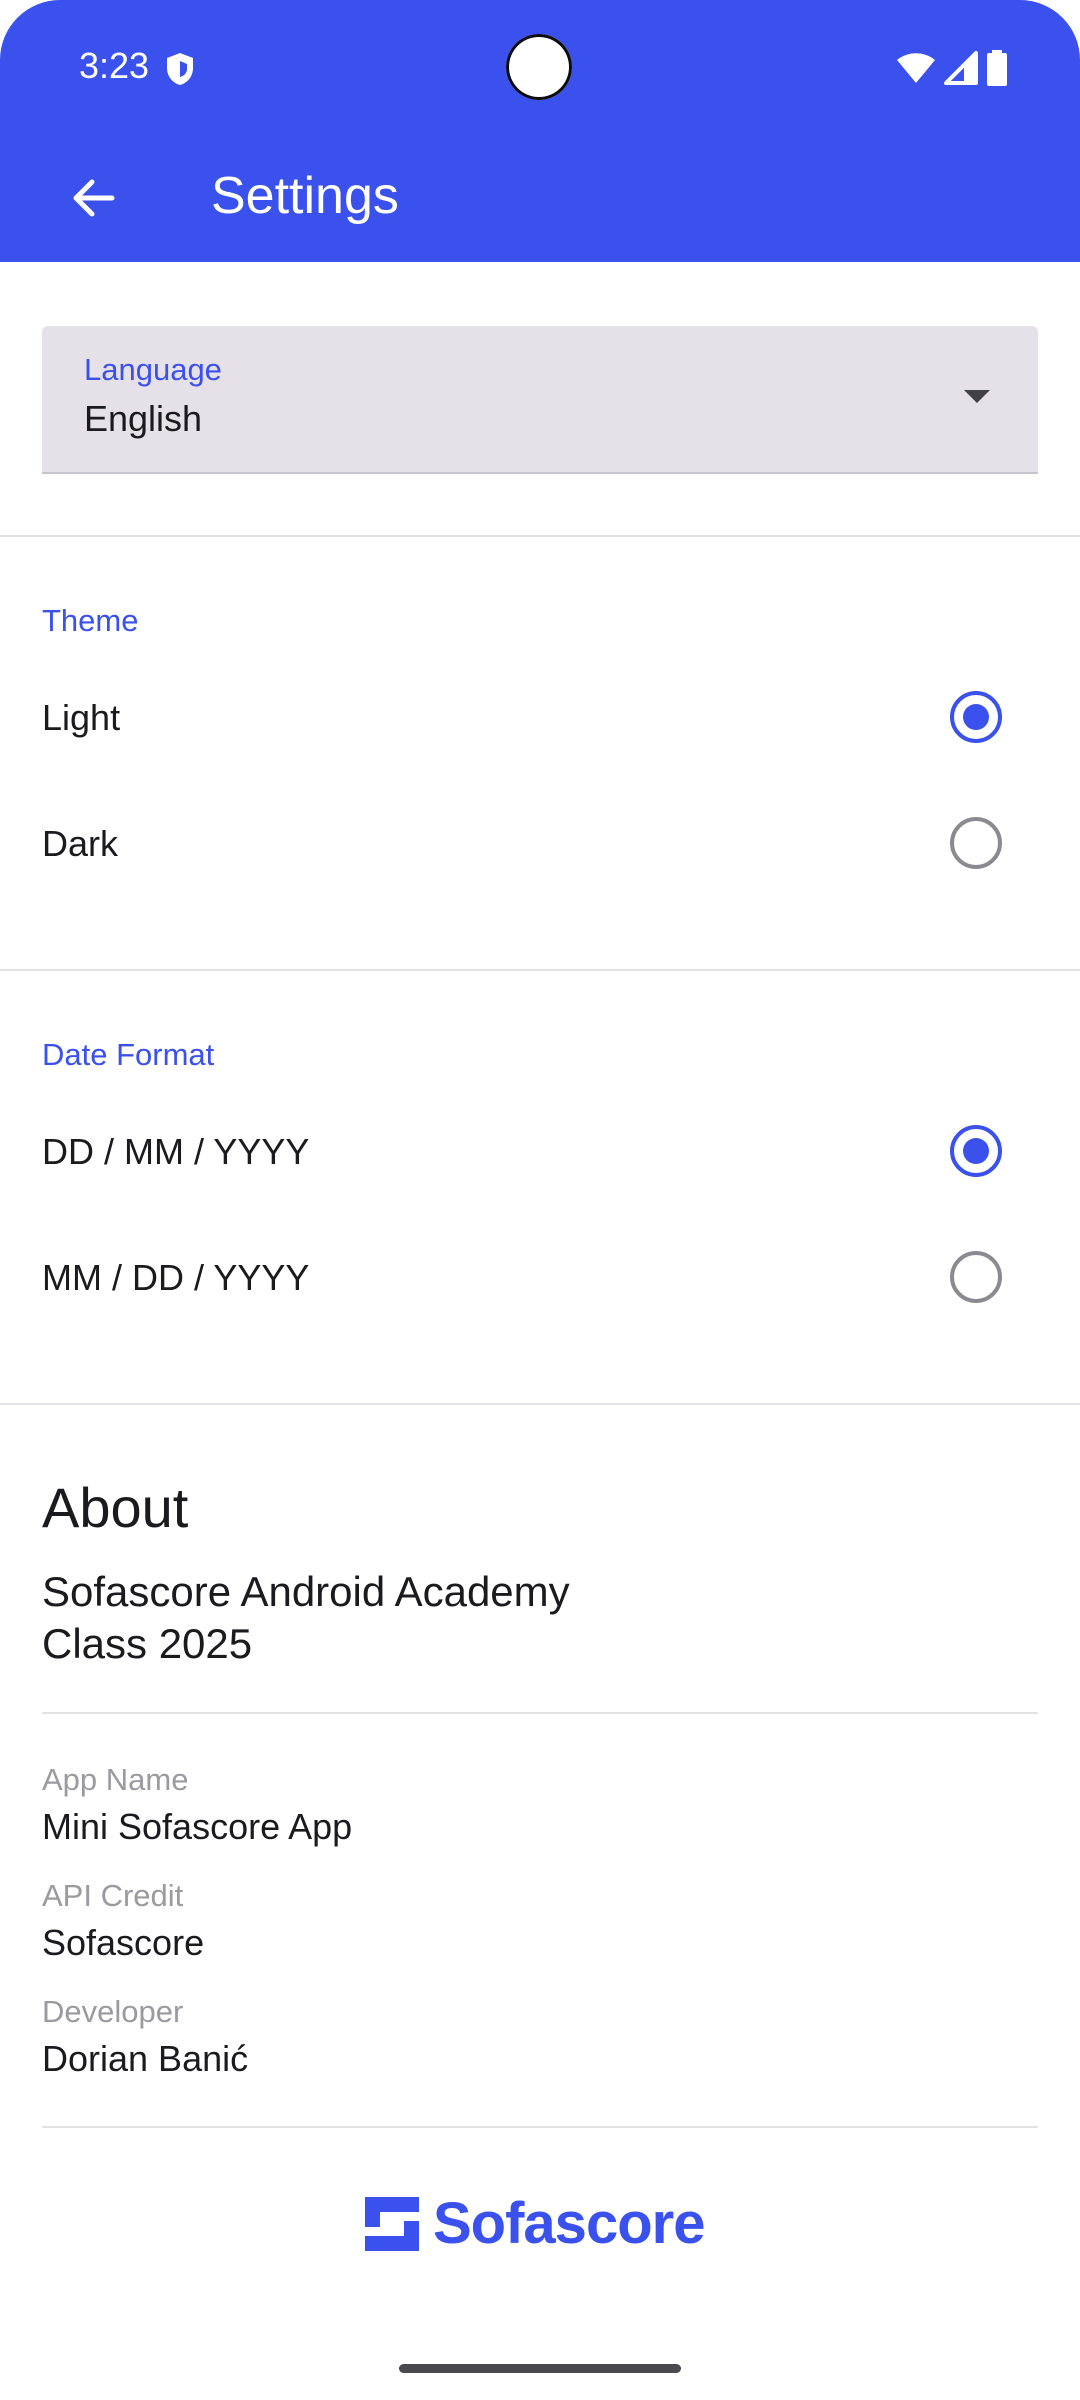  What do you see at coordinates (916, 68) in the screenshot?
I see `wifi-icon` at bounding box center [916, 68].